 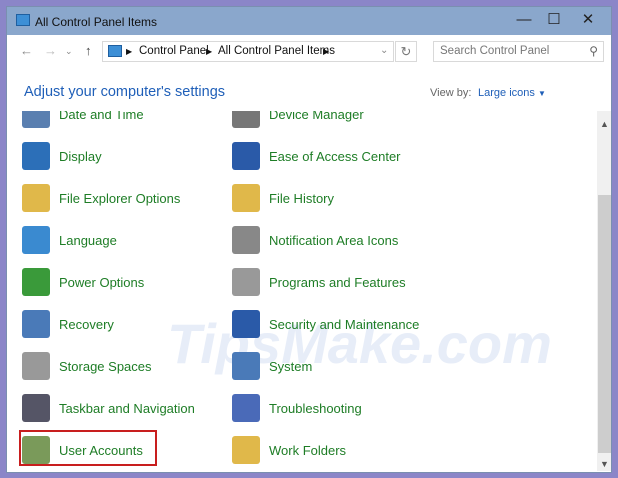 What do you see at coordinates (451, 93) in the screenshot?
I see `view-by-label: View by:` at bounding box center [451, 93].